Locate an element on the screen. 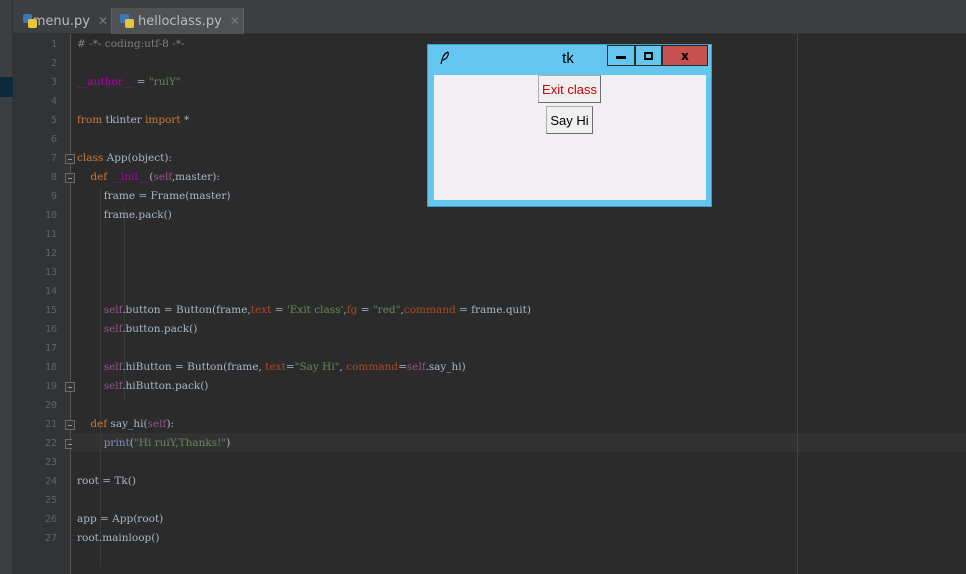  tk-window-title: tk is located at coordinates (568, 58).